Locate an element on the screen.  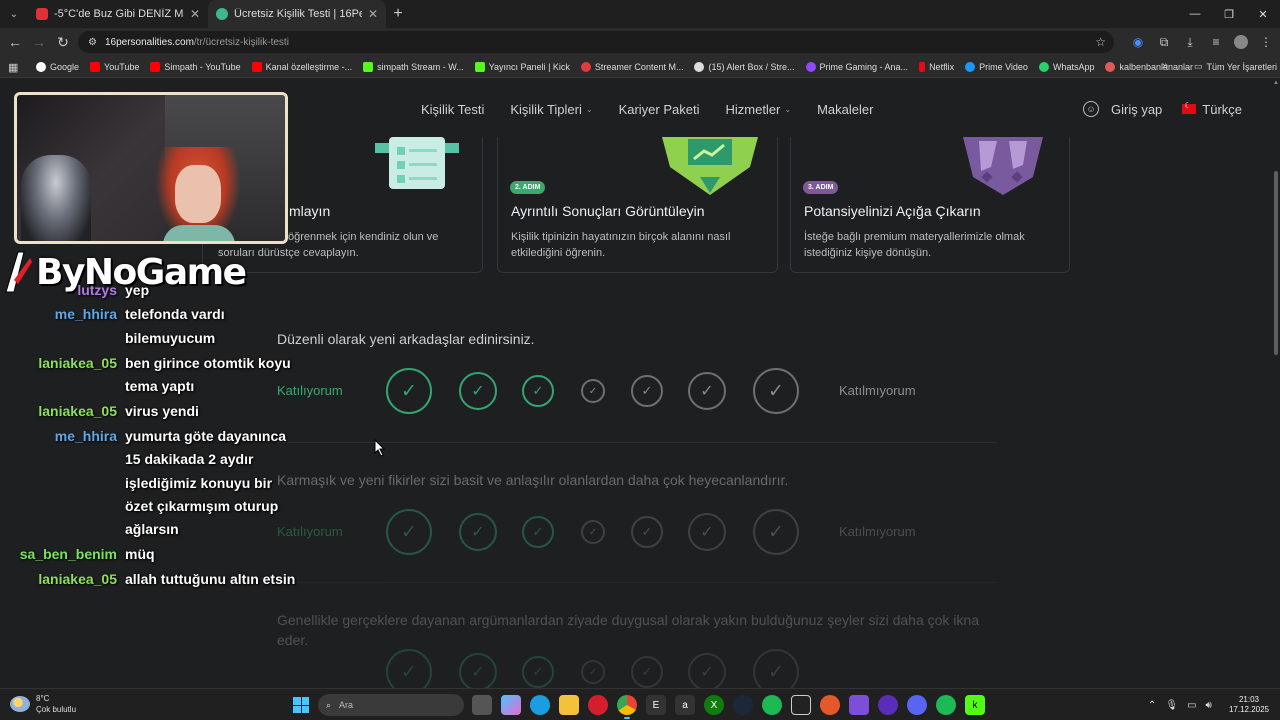
nav-career-package: Kariyer Paketi is located at coordinates (659, 109).